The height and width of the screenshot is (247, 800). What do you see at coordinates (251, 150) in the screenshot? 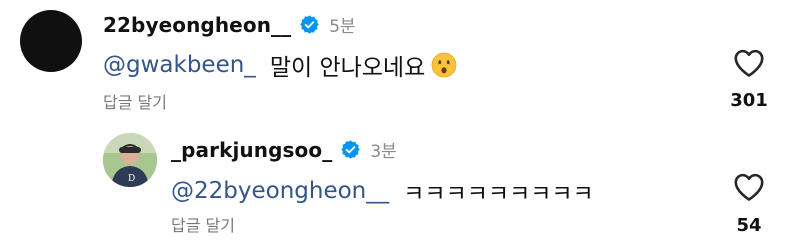
I see `username: _parkjungsoo_` at bounding box center [251, 150].